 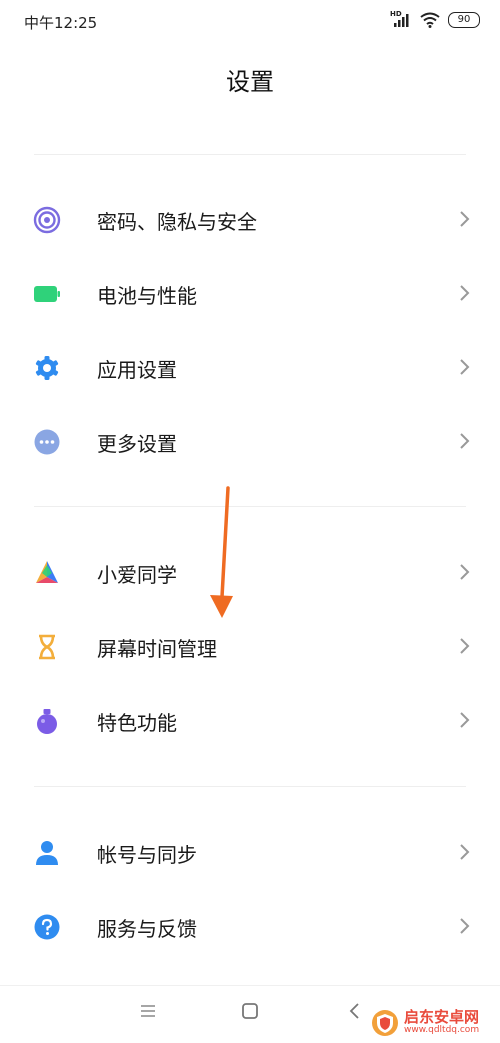 What do you see at coordinates (250, 926) in the screenshot?
I see `menu-item-service-feedback: 服务与反馈` at bounding box center [250, 926].